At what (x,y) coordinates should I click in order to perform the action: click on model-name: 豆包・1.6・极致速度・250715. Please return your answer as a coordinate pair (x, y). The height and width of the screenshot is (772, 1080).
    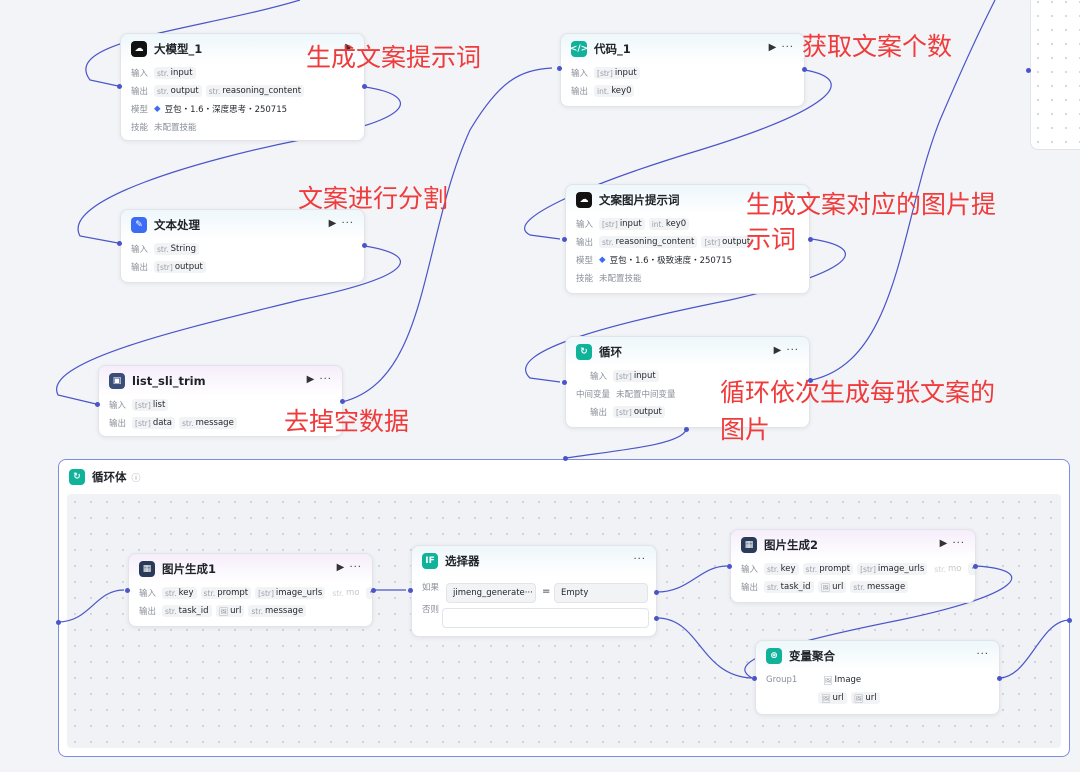
    Looking at the image, I should click on (671, 261).